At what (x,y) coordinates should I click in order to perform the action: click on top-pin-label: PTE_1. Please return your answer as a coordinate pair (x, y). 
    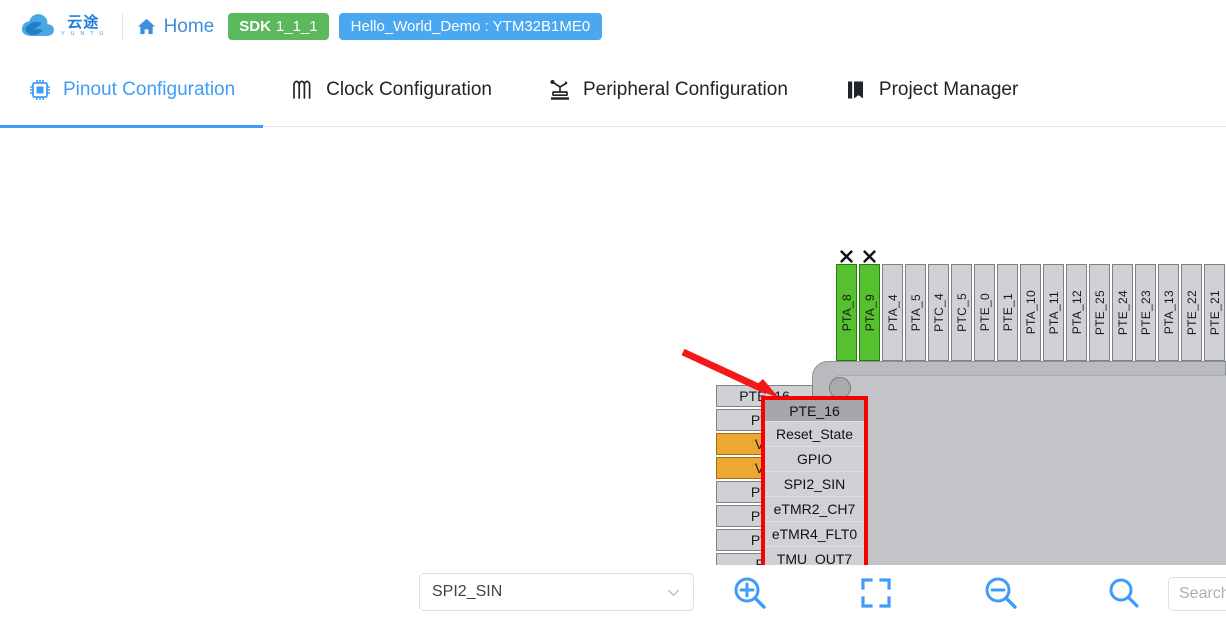
    Looking at the image, I should click on (1007, 312).